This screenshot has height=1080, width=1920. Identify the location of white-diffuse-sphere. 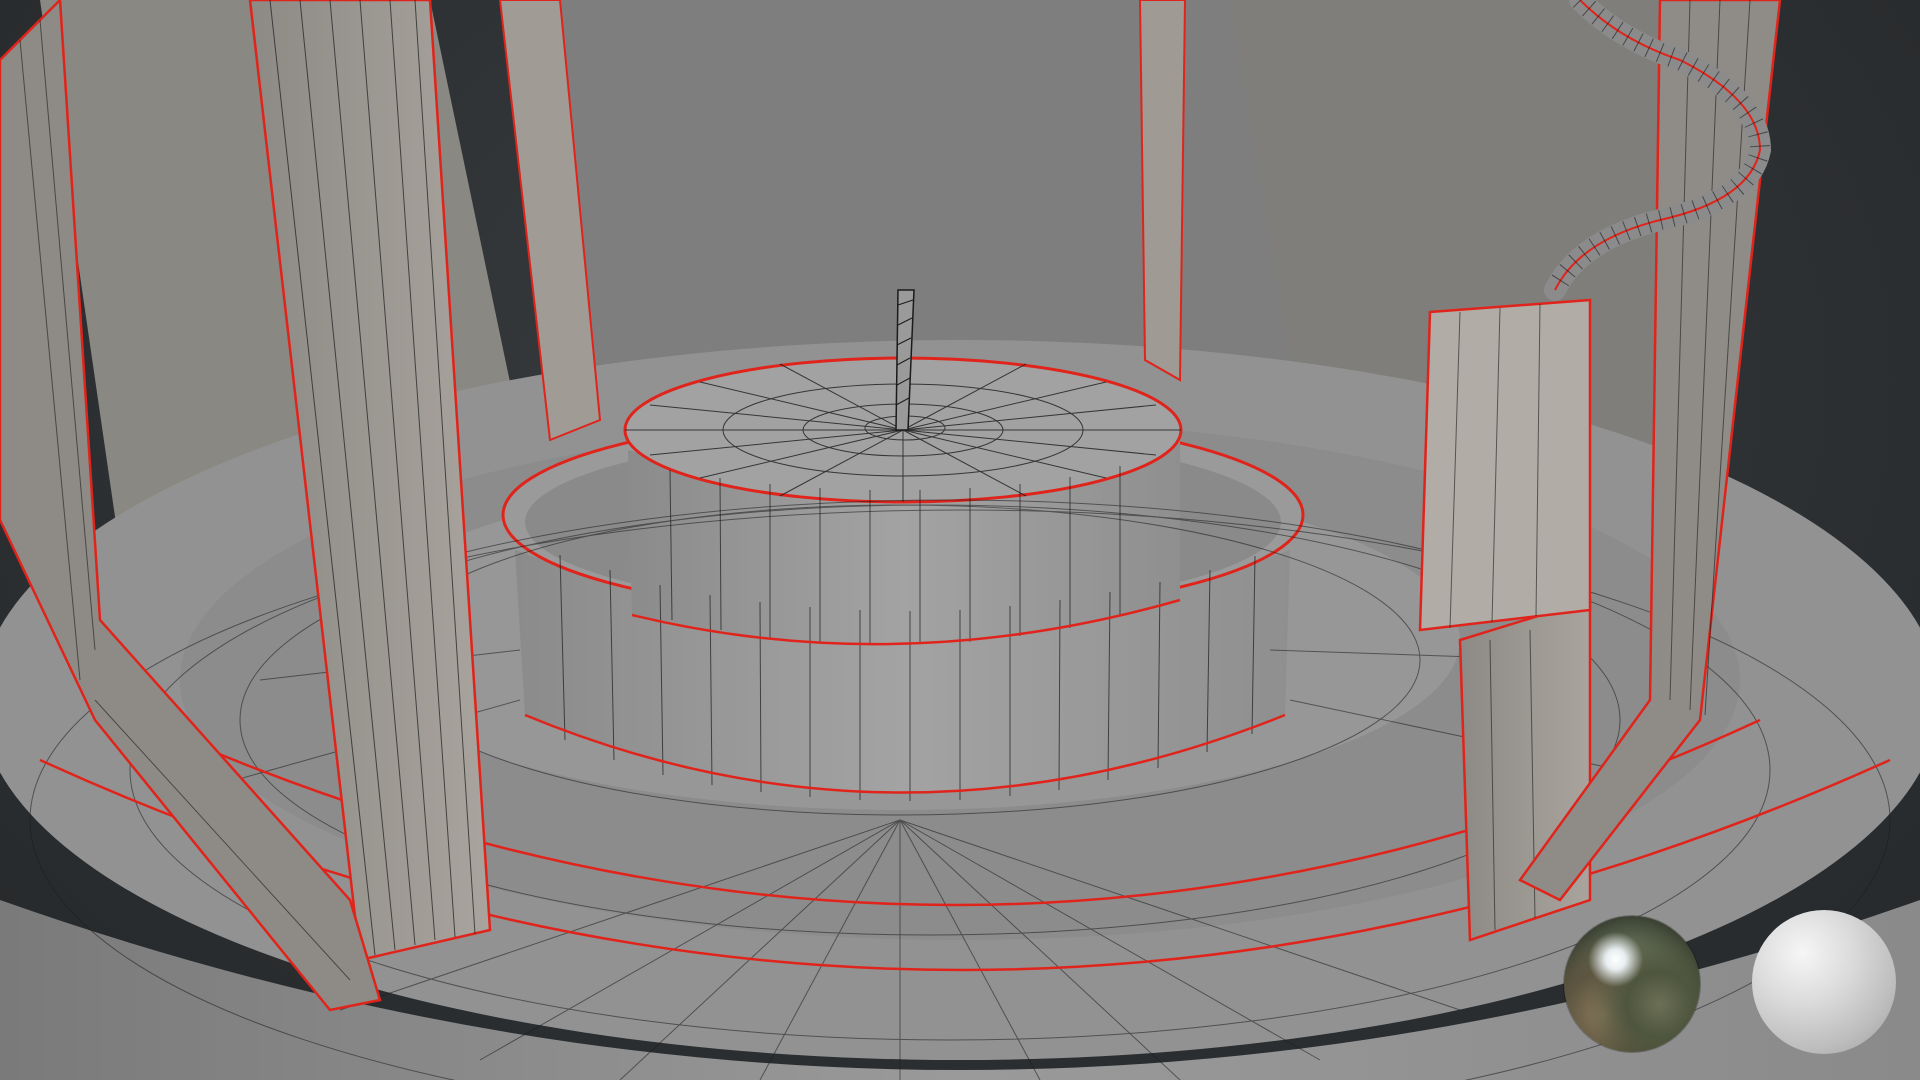
(1824, 982).